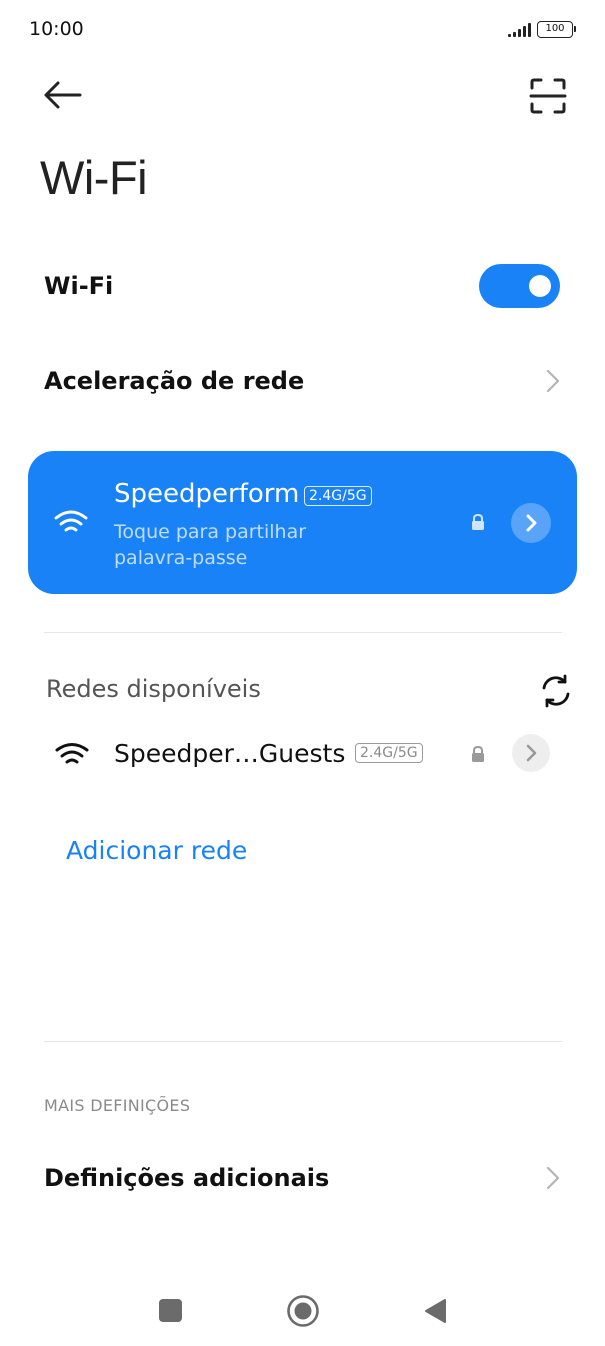 This screenshot has height=1346, width=605. What do you see at coordinates (540, 286) in the screenshot?
I see `toggle-knob` at bounding box center [540, 286].